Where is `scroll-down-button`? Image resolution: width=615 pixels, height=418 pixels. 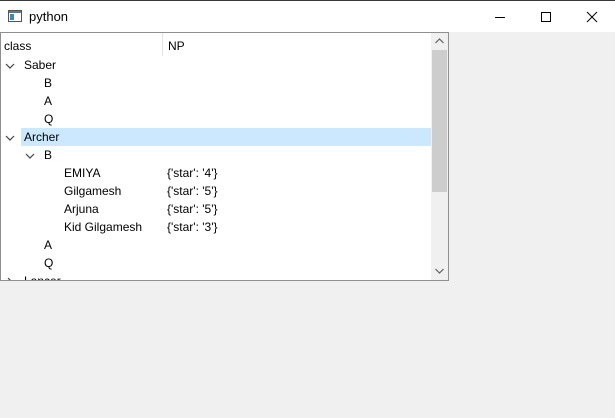
scroll-down-button is located at coordinates (439, 271).